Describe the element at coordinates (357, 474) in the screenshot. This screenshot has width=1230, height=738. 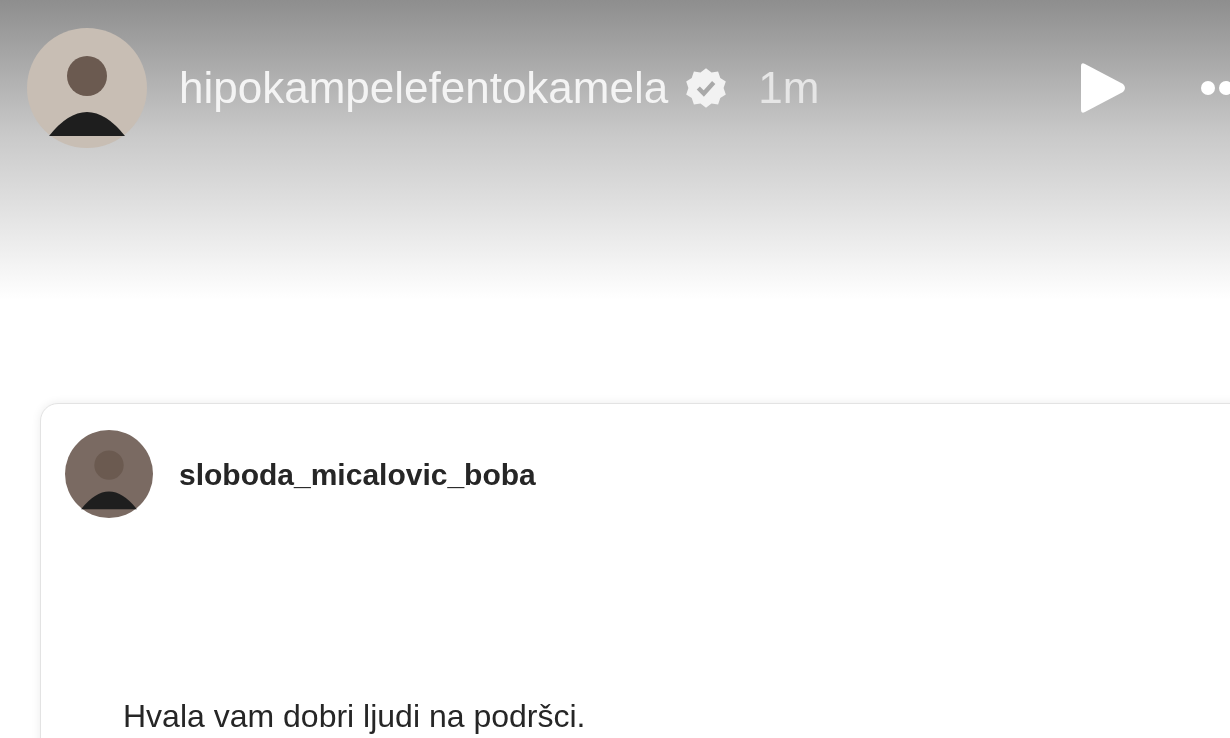
I see `post-username: sloboda_micalovic_boba` at that location.